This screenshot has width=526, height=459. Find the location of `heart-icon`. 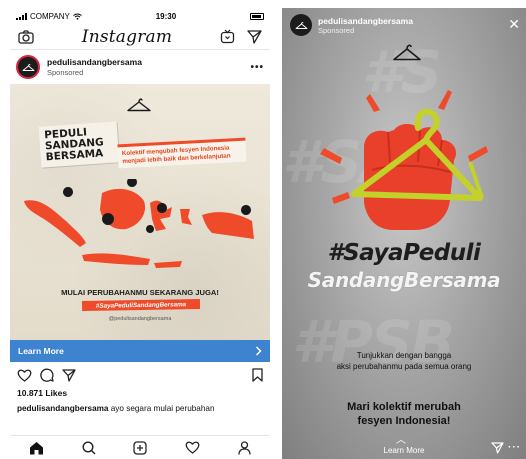

heart-icon is located at coordinates (24, 375).